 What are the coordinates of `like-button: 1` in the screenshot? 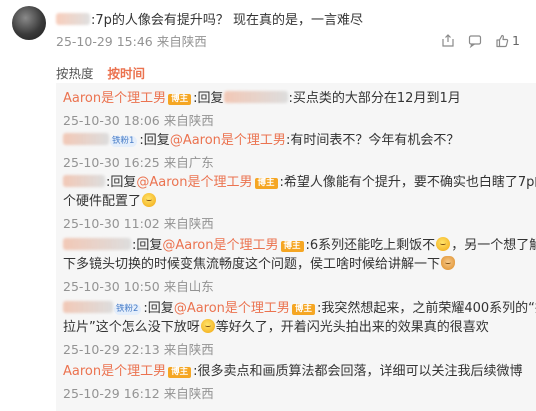 It's located at (507, 40).